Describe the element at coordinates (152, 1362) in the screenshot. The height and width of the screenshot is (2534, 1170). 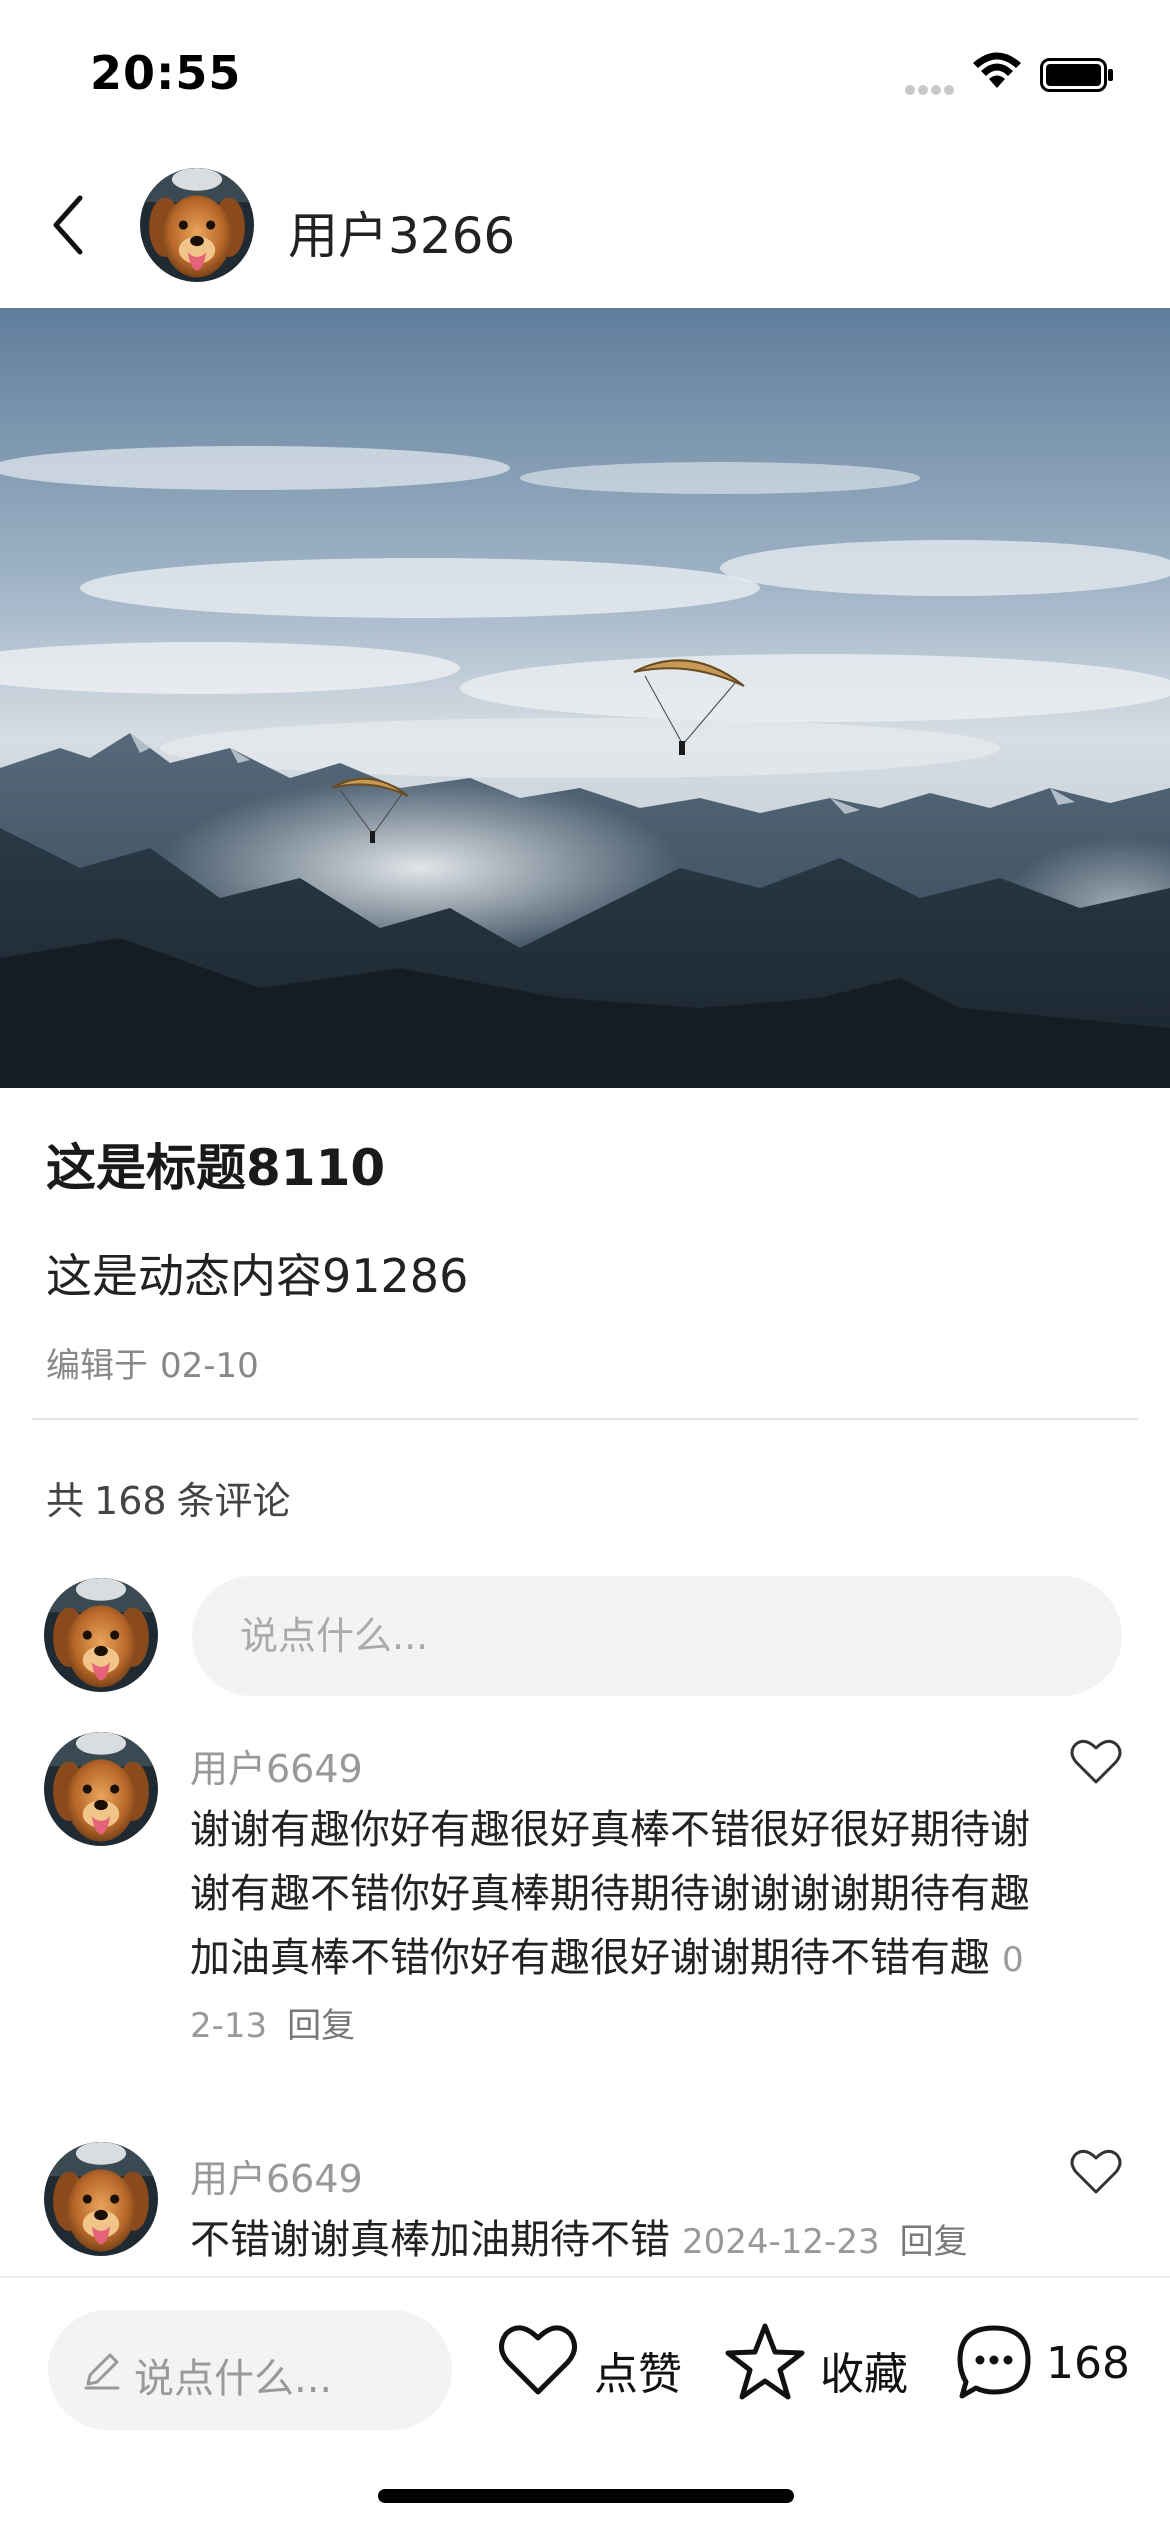
I see `post-edited-info: 编辑于 02-10` at that location.